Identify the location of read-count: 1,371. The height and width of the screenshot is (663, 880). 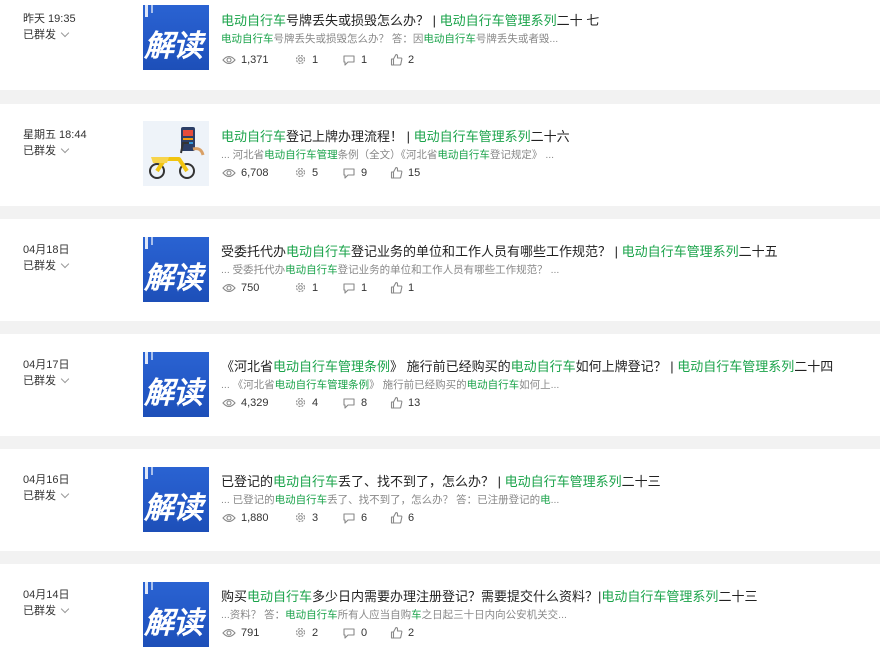
(258, 60).